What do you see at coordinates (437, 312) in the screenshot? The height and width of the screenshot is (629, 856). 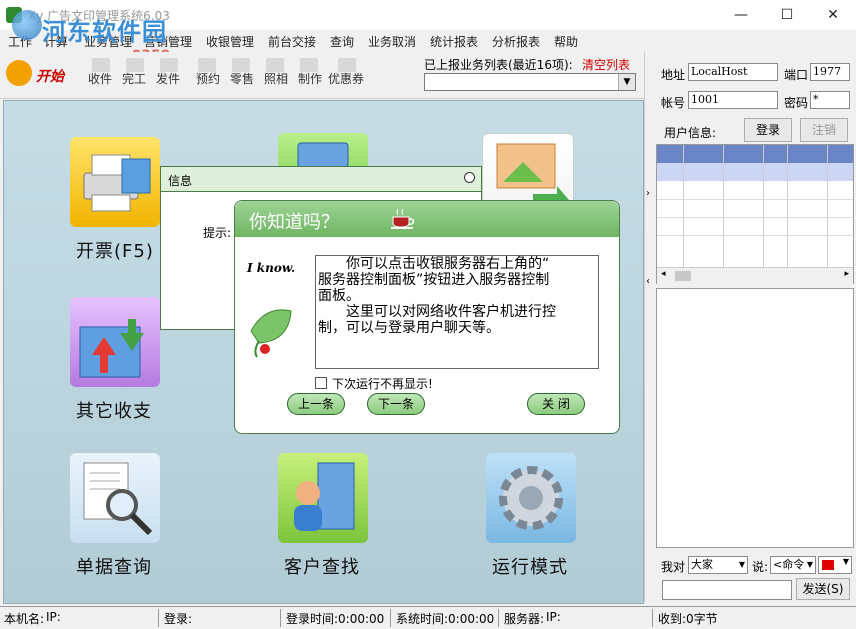 I see `tip-line-4: 这里可以对网络收件客户机进行控` at bounding box center [437, 312].